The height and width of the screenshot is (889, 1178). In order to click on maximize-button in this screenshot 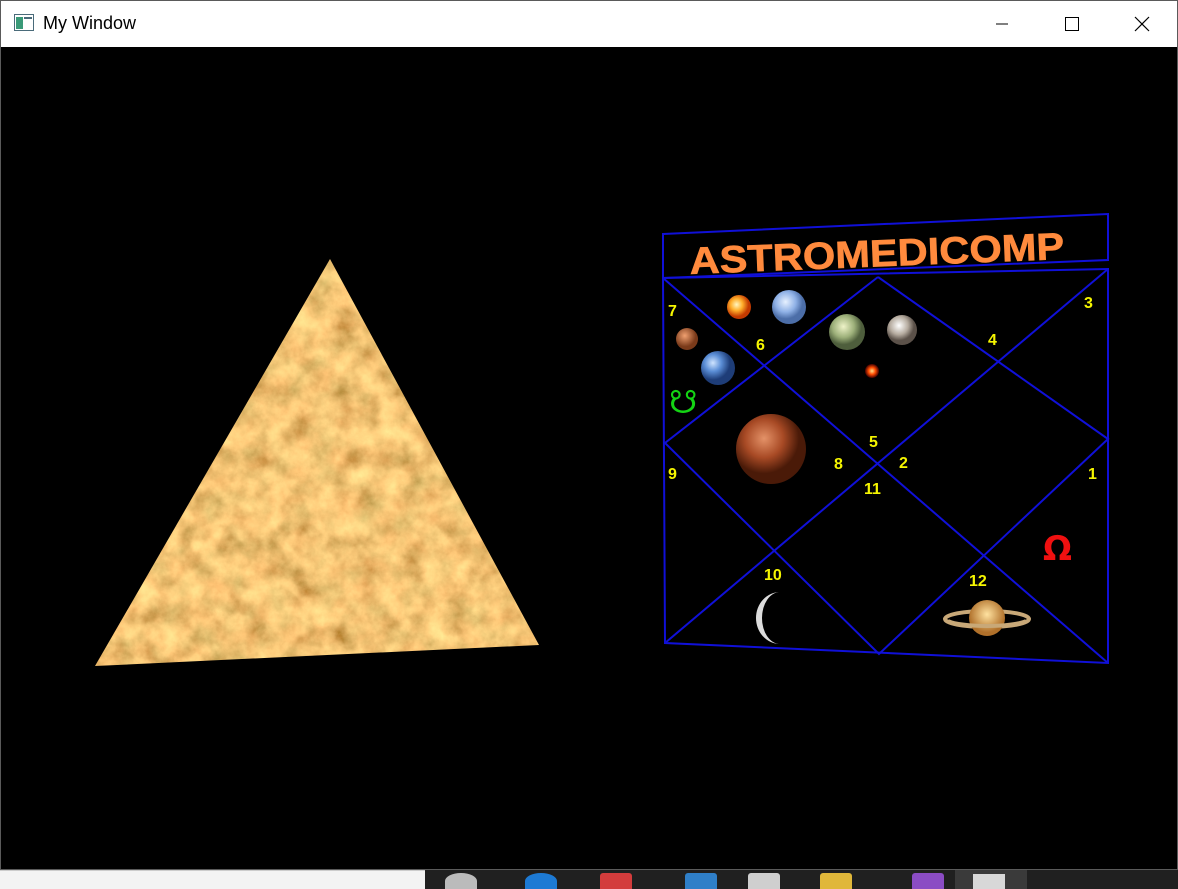, I will do `click(1072, 24)`.